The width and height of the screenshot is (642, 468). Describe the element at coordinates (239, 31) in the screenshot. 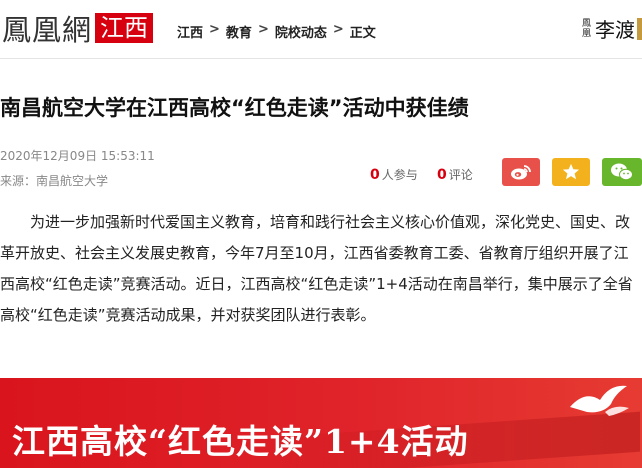

I see `breadcrumb-education: 教育` at that location.